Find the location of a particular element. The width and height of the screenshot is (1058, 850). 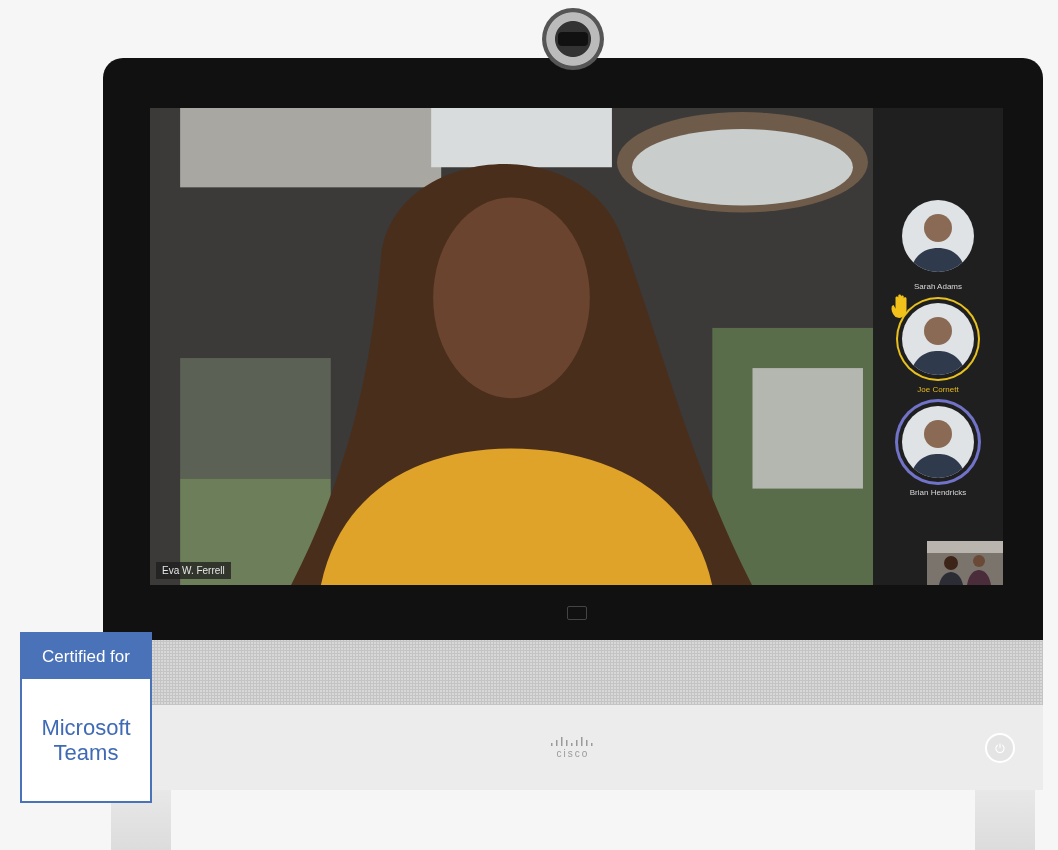

stand-leg is located at coordinates (1005, 820).